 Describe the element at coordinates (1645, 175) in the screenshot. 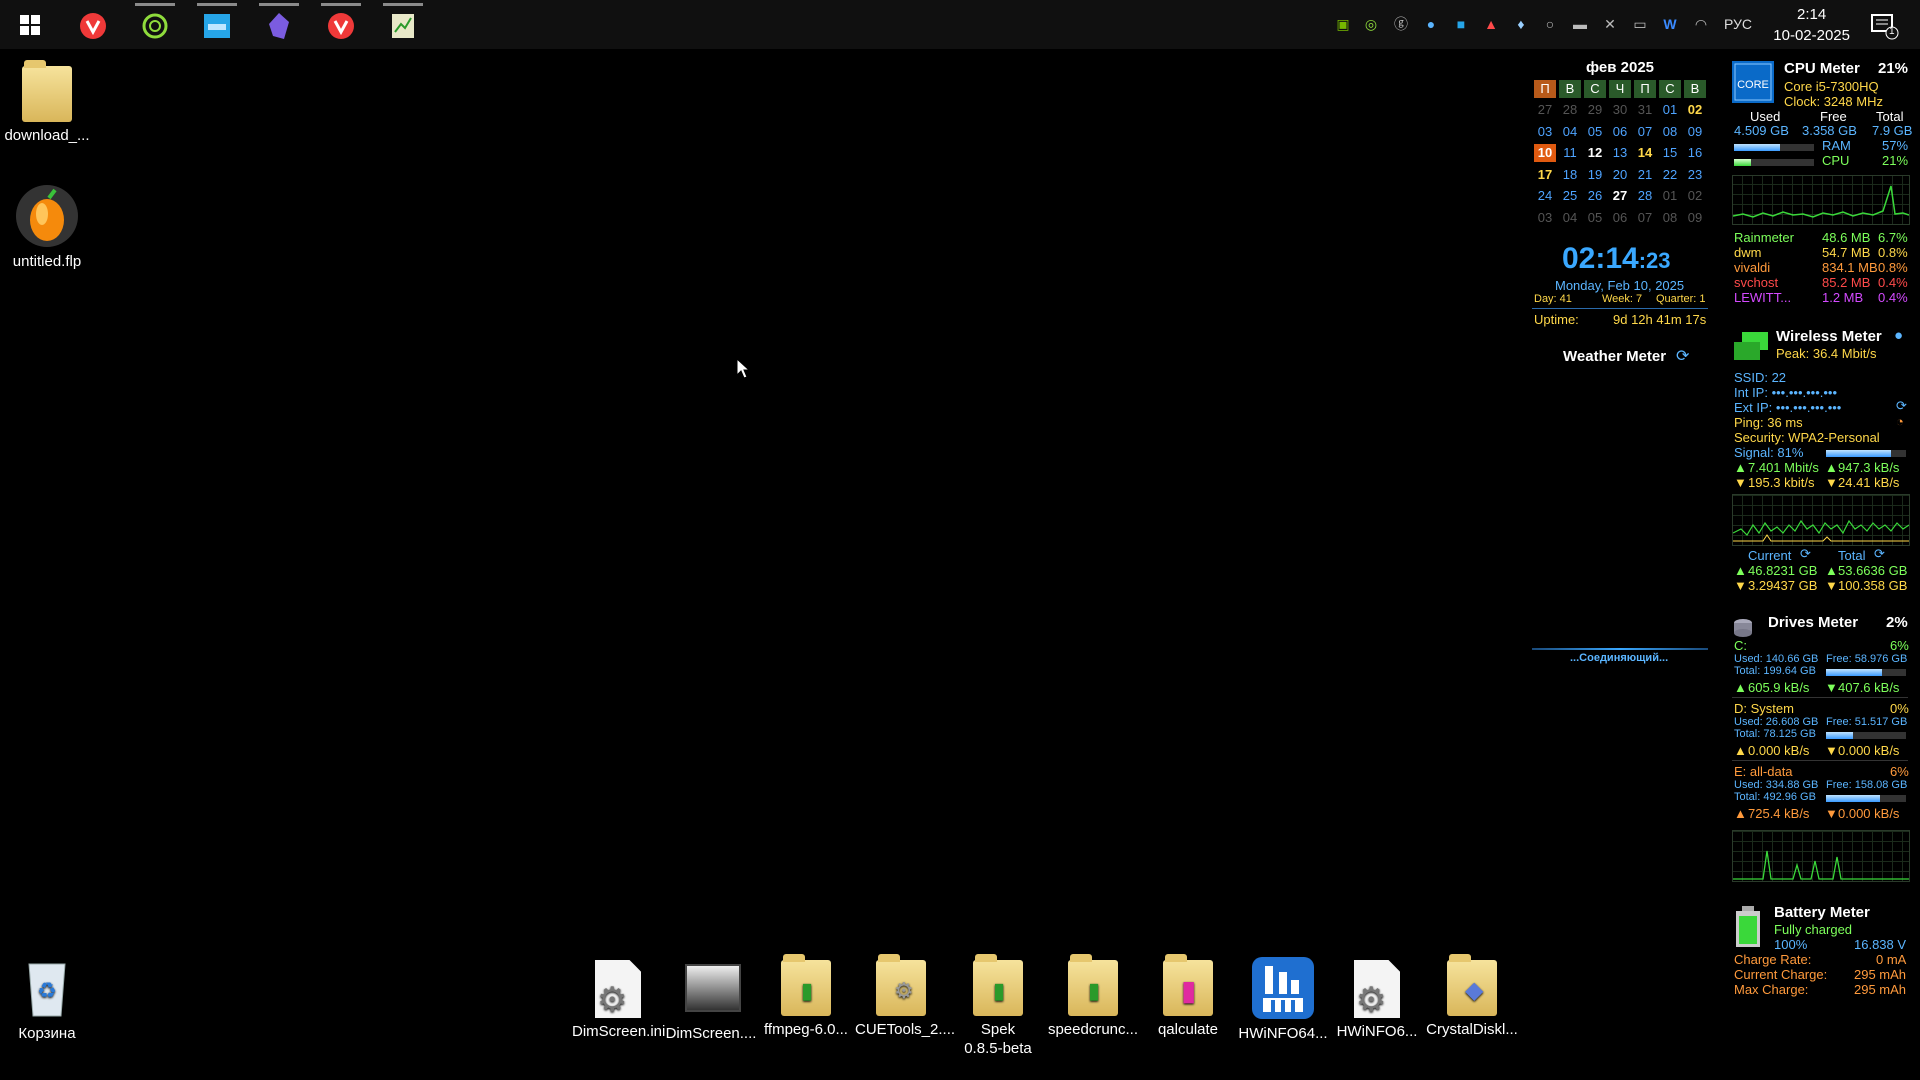

I see `calendar-day: 21` at that location.